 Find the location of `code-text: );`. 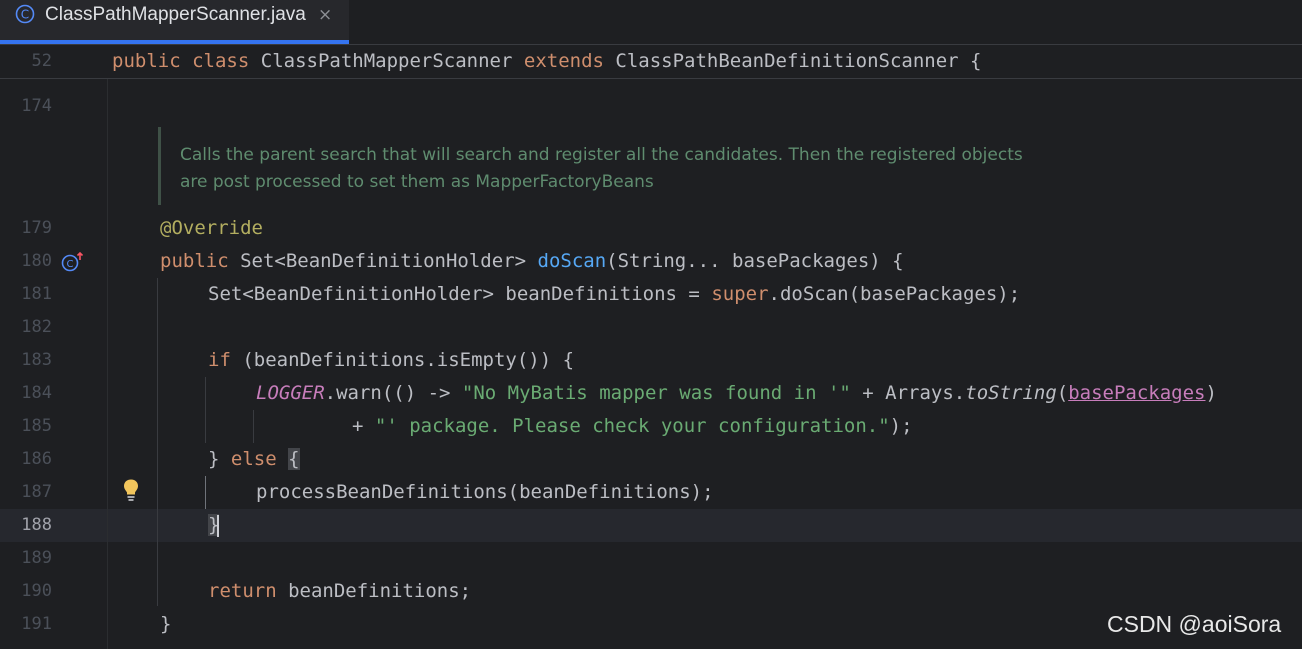

code-text: ); is located at coordinates (901, 426).